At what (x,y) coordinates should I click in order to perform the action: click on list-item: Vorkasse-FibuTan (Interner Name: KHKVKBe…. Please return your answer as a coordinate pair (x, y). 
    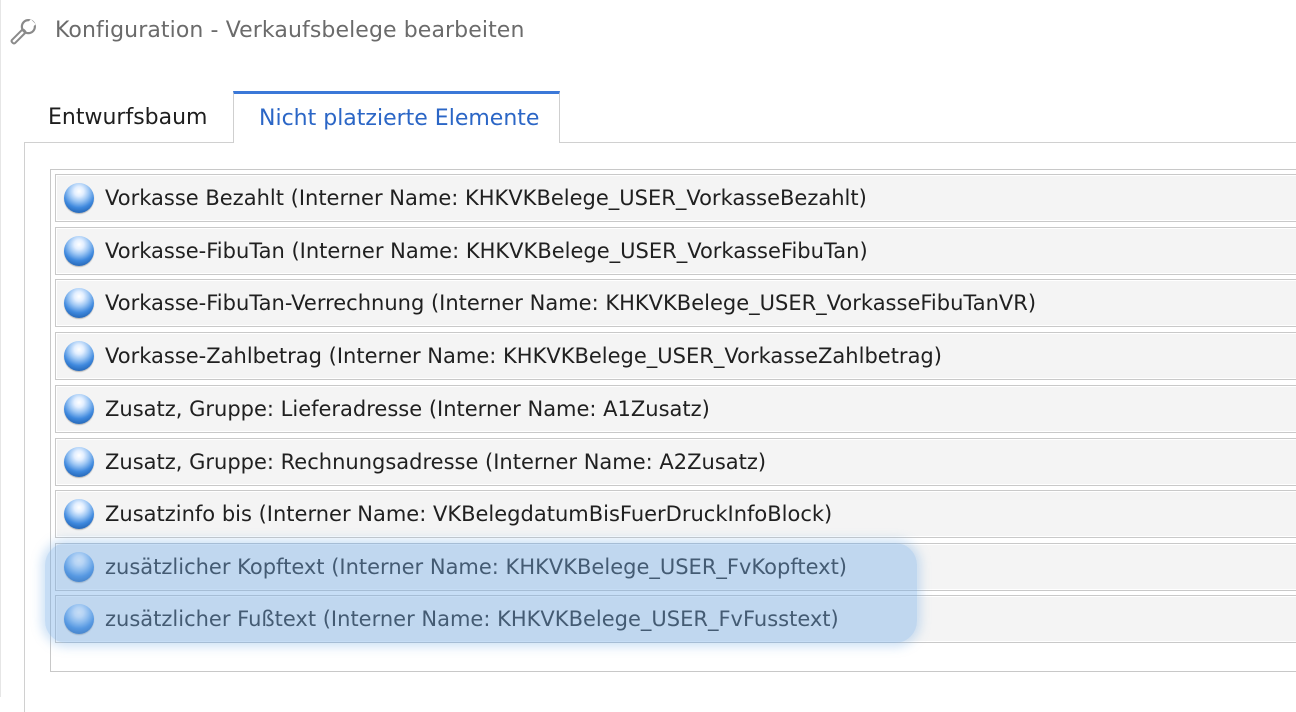
    Looking at the image, I should click on (675, 251).